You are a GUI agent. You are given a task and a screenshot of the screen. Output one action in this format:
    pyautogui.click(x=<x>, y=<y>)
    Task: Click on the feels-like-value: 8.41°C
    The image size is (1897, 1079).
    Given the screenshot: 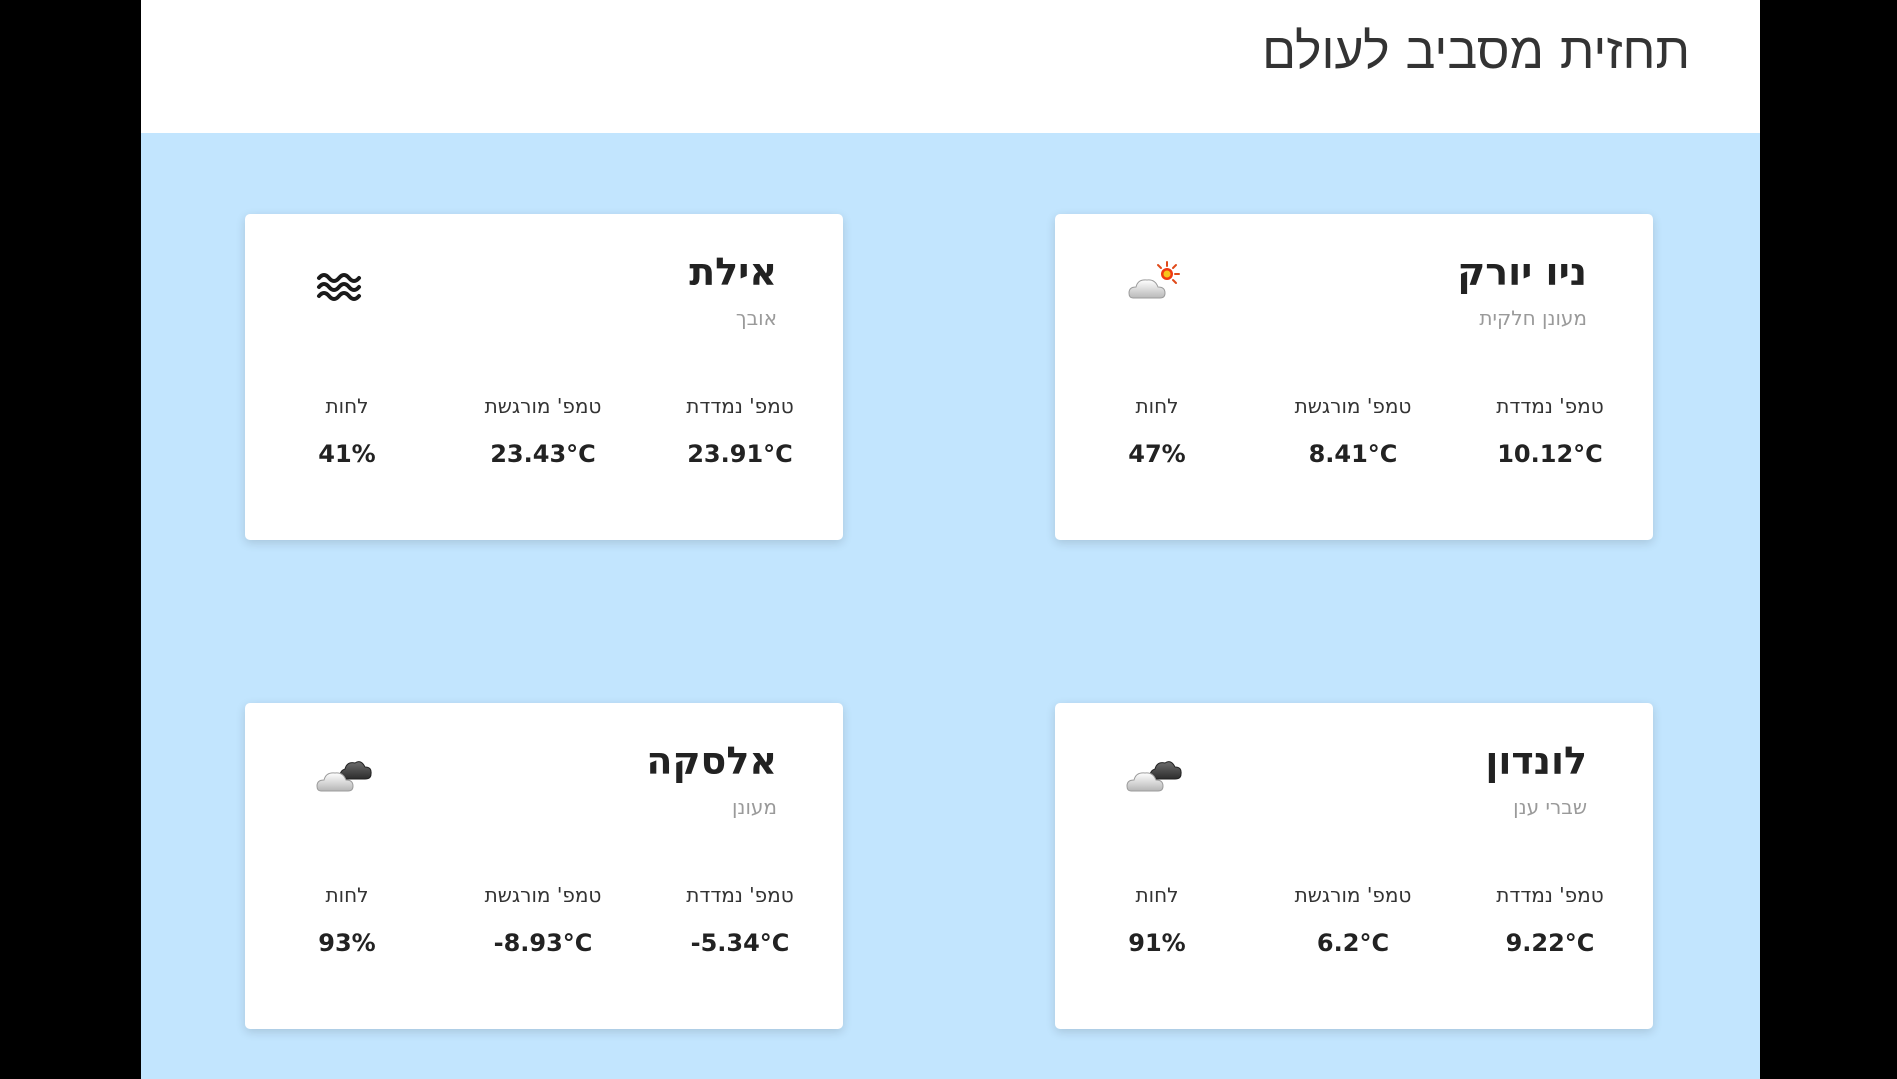 What is the action you would take?
    pyautogui.click(x=1353, y=454)
    